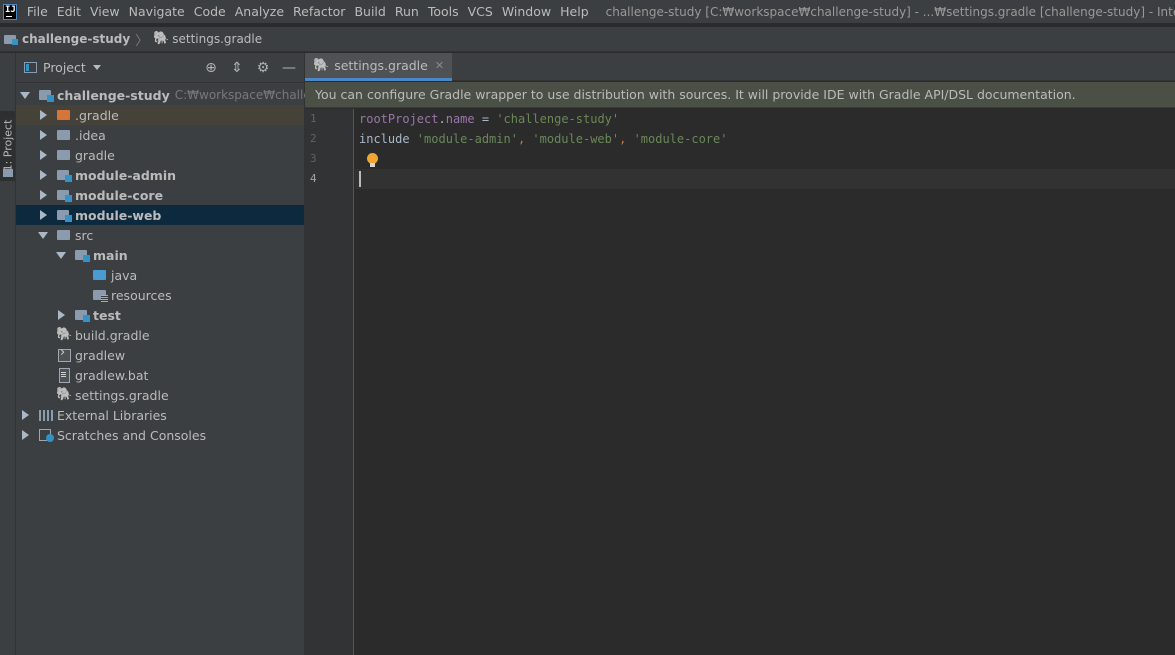 This screenshot has height=655, width=1175. What do you see at coordinates (587, 39) in the screenshot?
I see `breadcrumb: challenge-study 〉 🐘 settings.gradle` at bounding box center [587, 39].